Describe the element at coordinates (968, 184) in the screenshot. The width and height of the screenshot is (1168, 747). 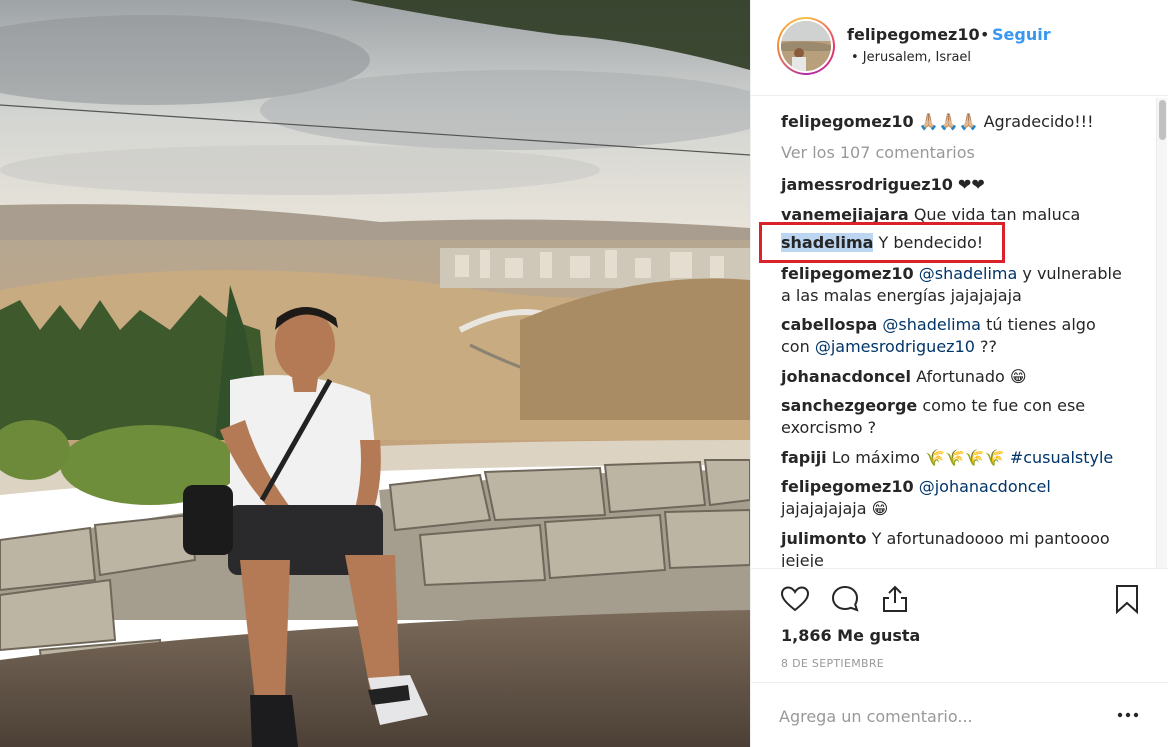
I see `comment-text: ❤❤` at that location.